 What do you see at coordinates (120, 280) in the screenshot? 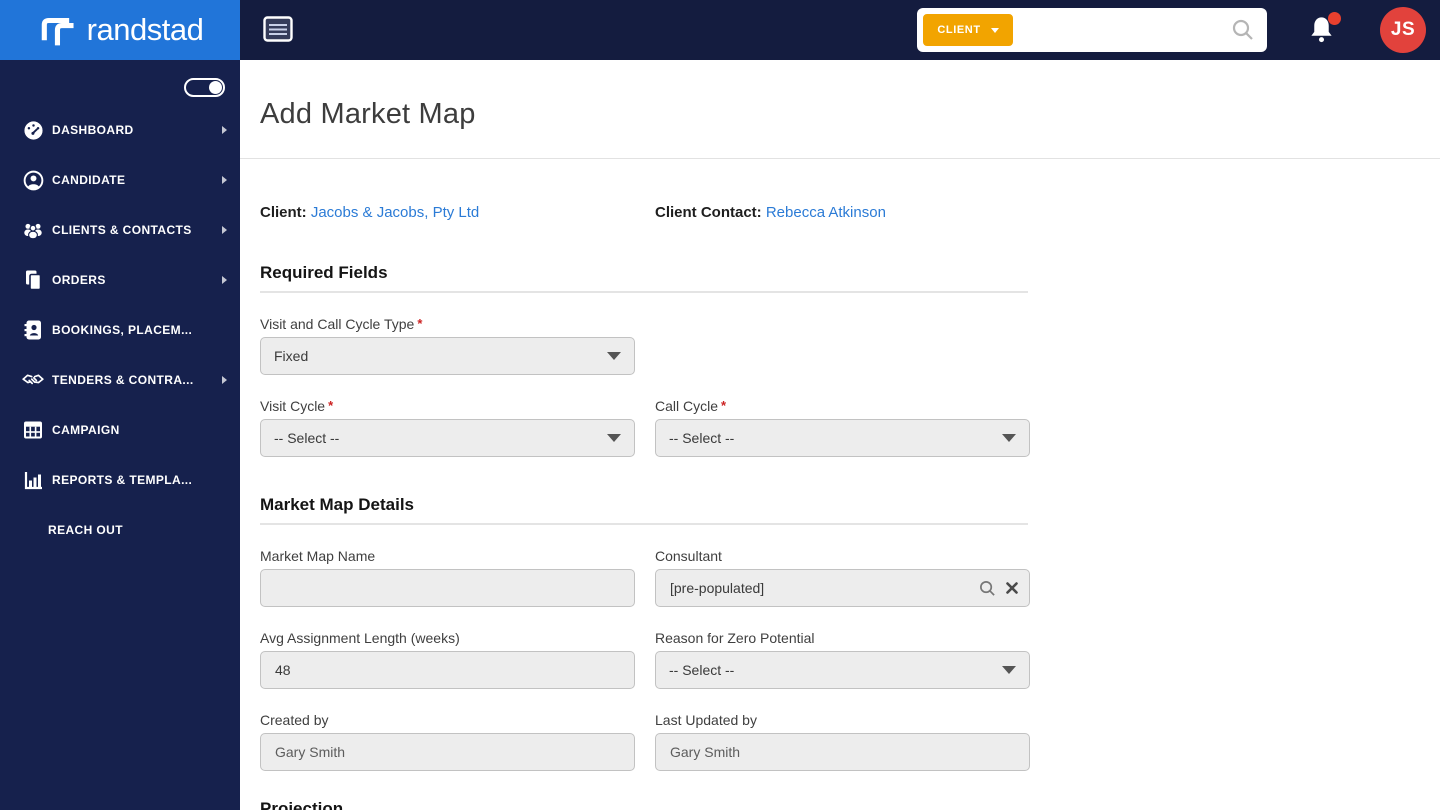
I see `sidebar-item-orders: ORDERS` at bounding box center [120, 280].